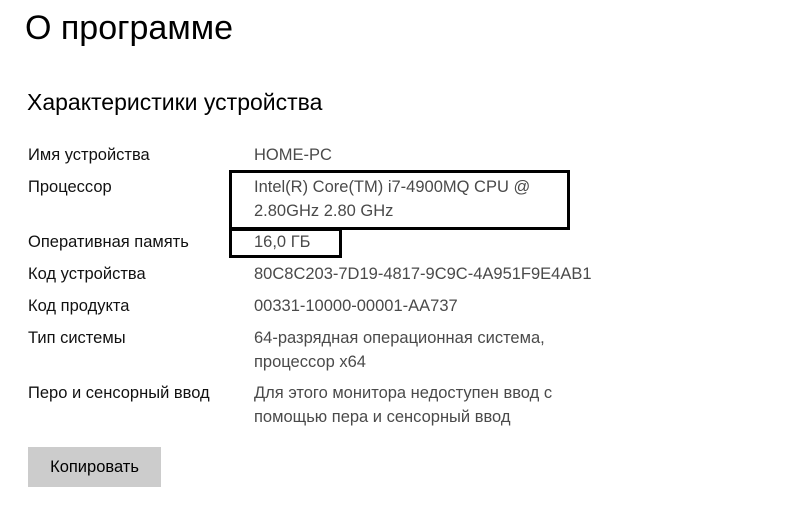 Image resolution: width=803 pixels, height=510 pixels. What do you see at coordinates (108, 242) in the screenshot?
I see `ram-label: Оперативная память` at bounding box center [108, 242].